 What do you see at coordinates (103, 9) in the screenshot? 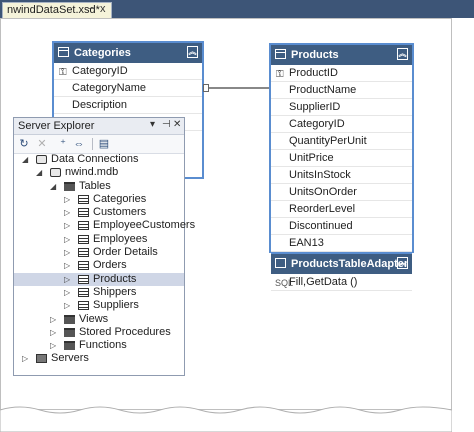
I see `close-tab-button: x` at bounding box center [103, 9].